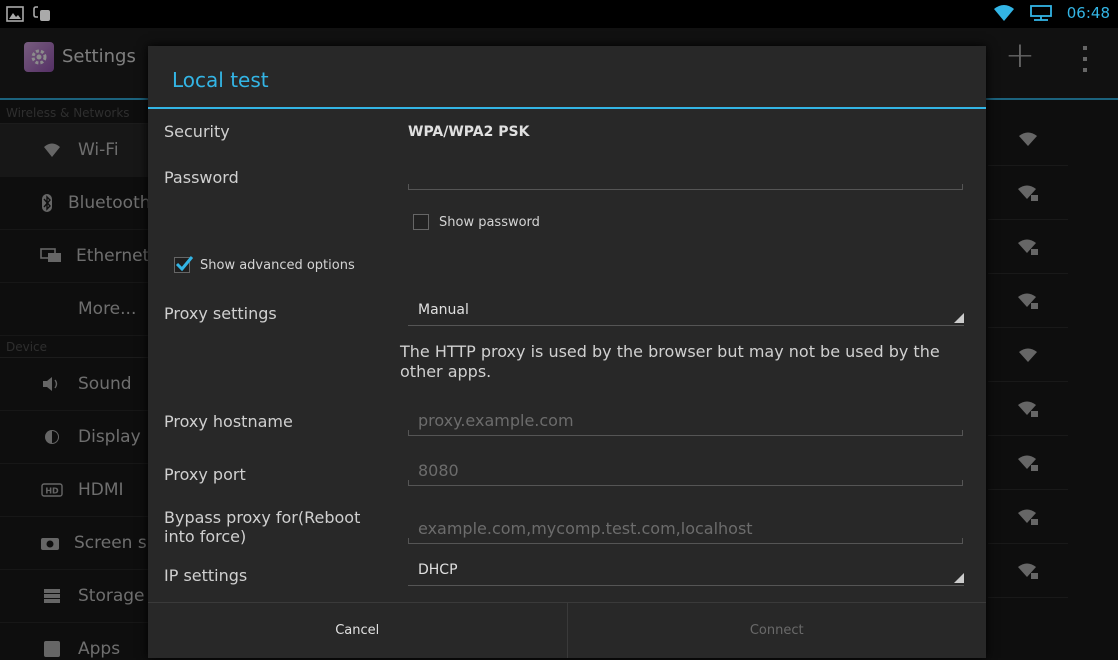  Describe the element at coordinates (197, 131) in the screenshot. I see `security-label: Security` at that location.